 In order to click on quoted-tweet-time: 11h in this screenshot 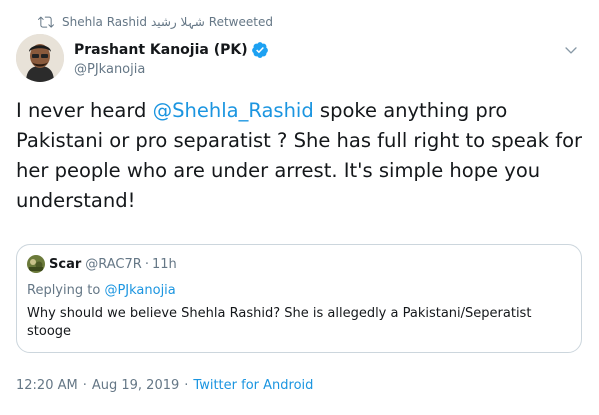, I will do `click(164, 264)`.